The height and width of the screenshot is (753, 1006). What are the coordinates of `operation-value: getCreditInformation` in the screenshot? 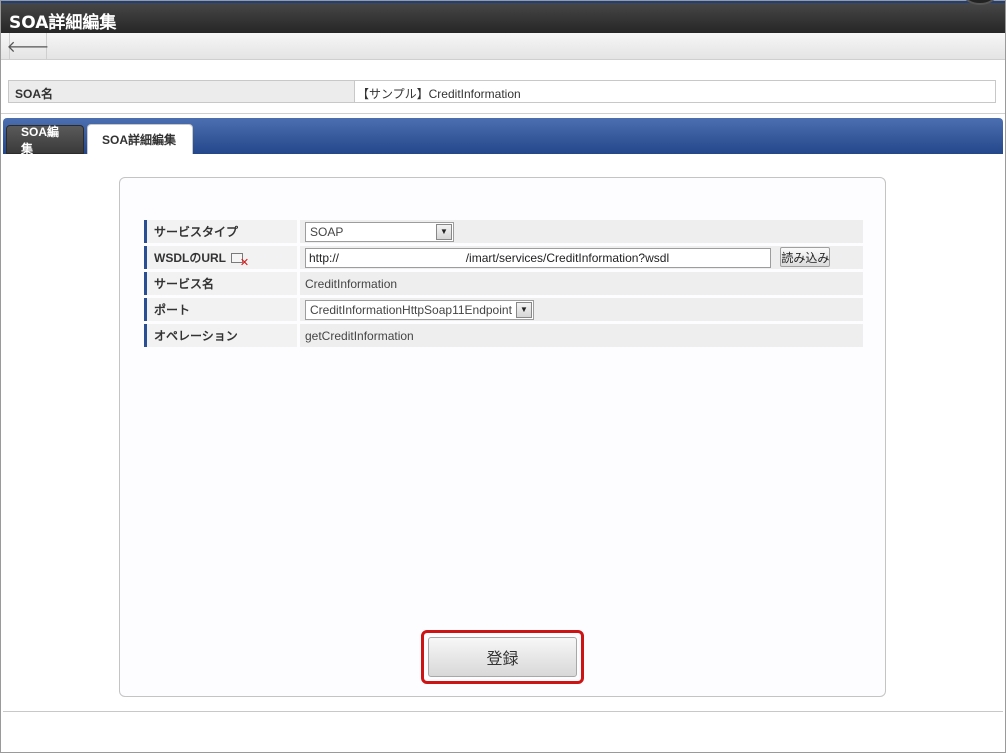 It's located at (581, 335).